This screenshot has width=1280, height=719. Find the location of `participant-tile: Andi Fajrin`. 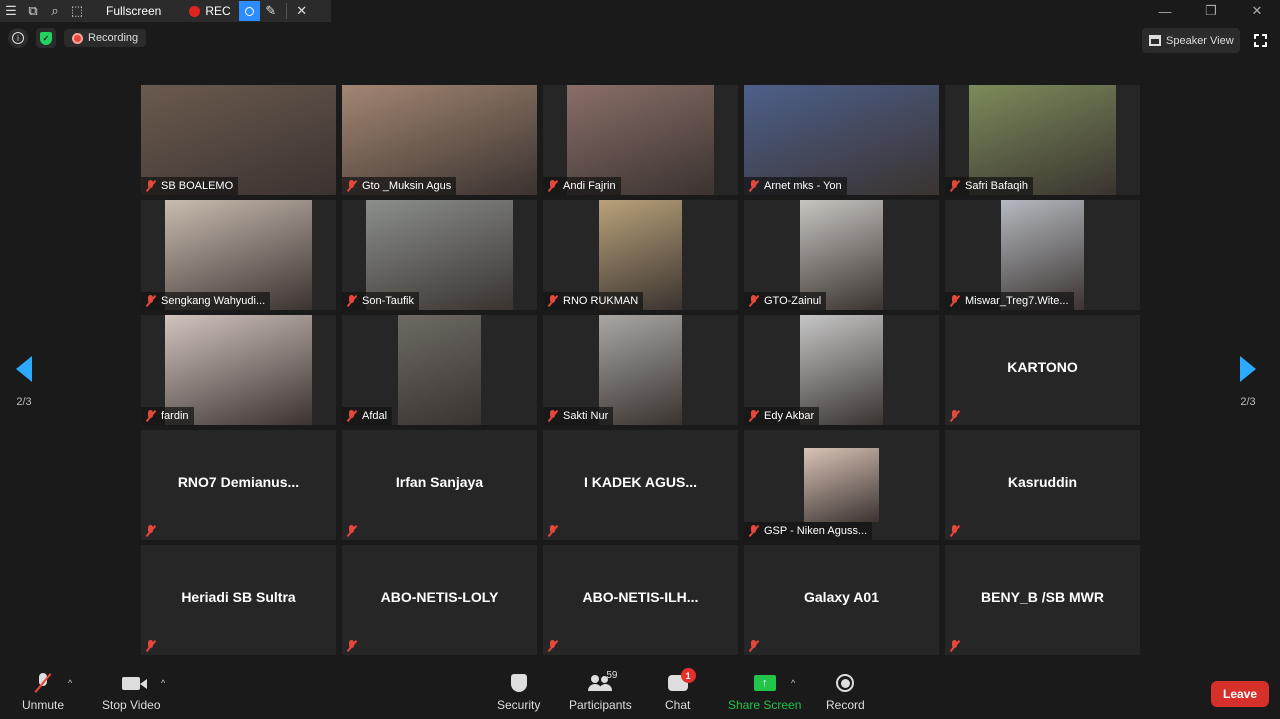

participant-tile: Andi Fajrin is located at coordinates (640, 140).